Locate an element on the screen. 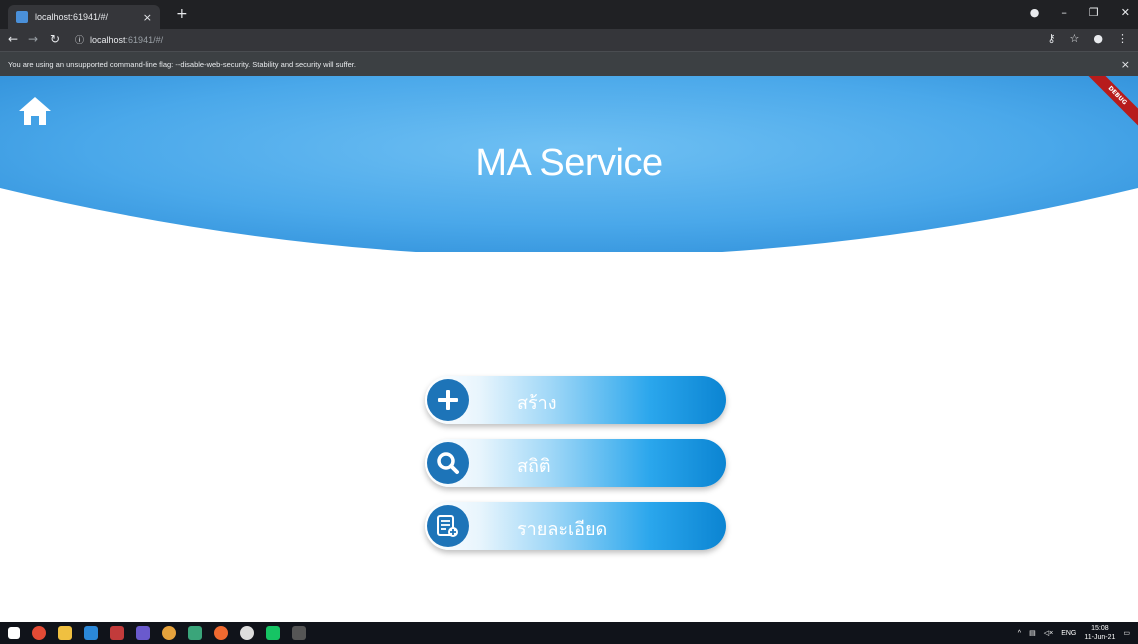 The width and height of the screenshot is (1138, 644). browser-tab: localhost:61941/#/ × is located at coordinates (84, 17).